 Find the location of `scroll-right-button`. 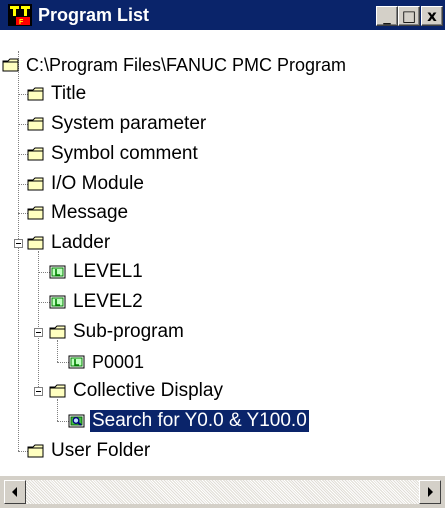

scroll-right-button is located at coordinates (430, 492).